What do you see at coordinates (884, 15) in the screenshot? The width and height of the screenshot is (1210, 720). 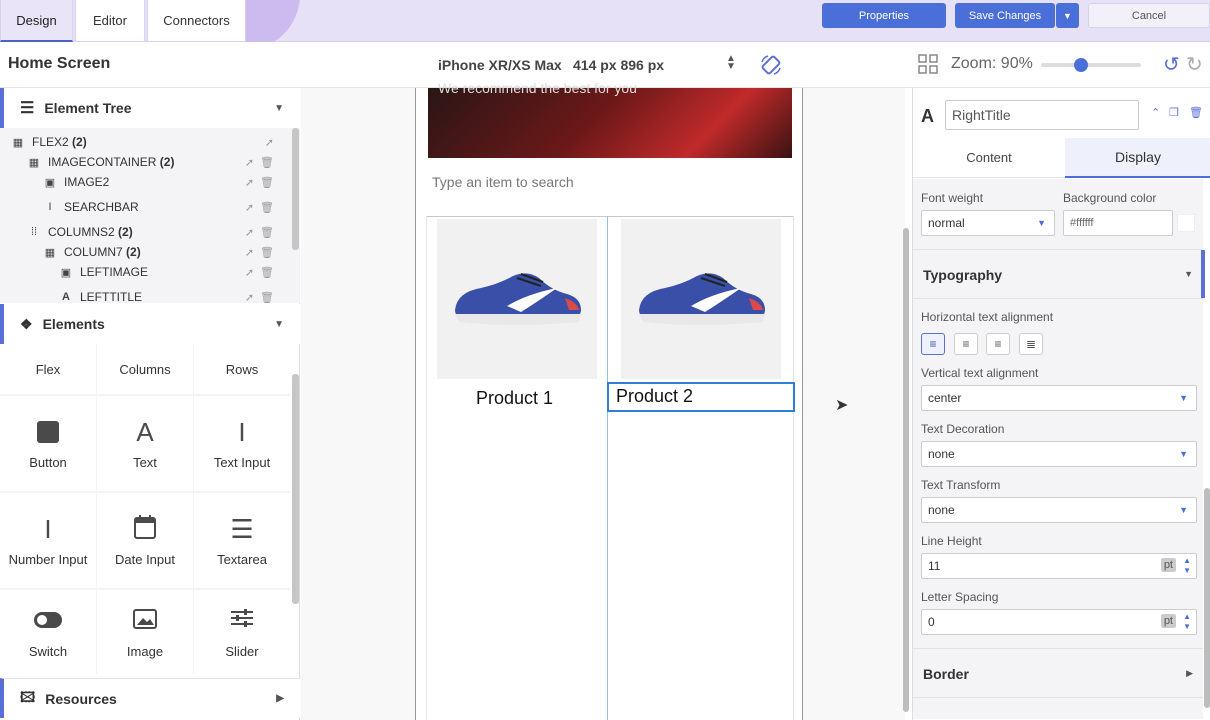 I see `properties-button: Properties` at bounding box center [884, 15].